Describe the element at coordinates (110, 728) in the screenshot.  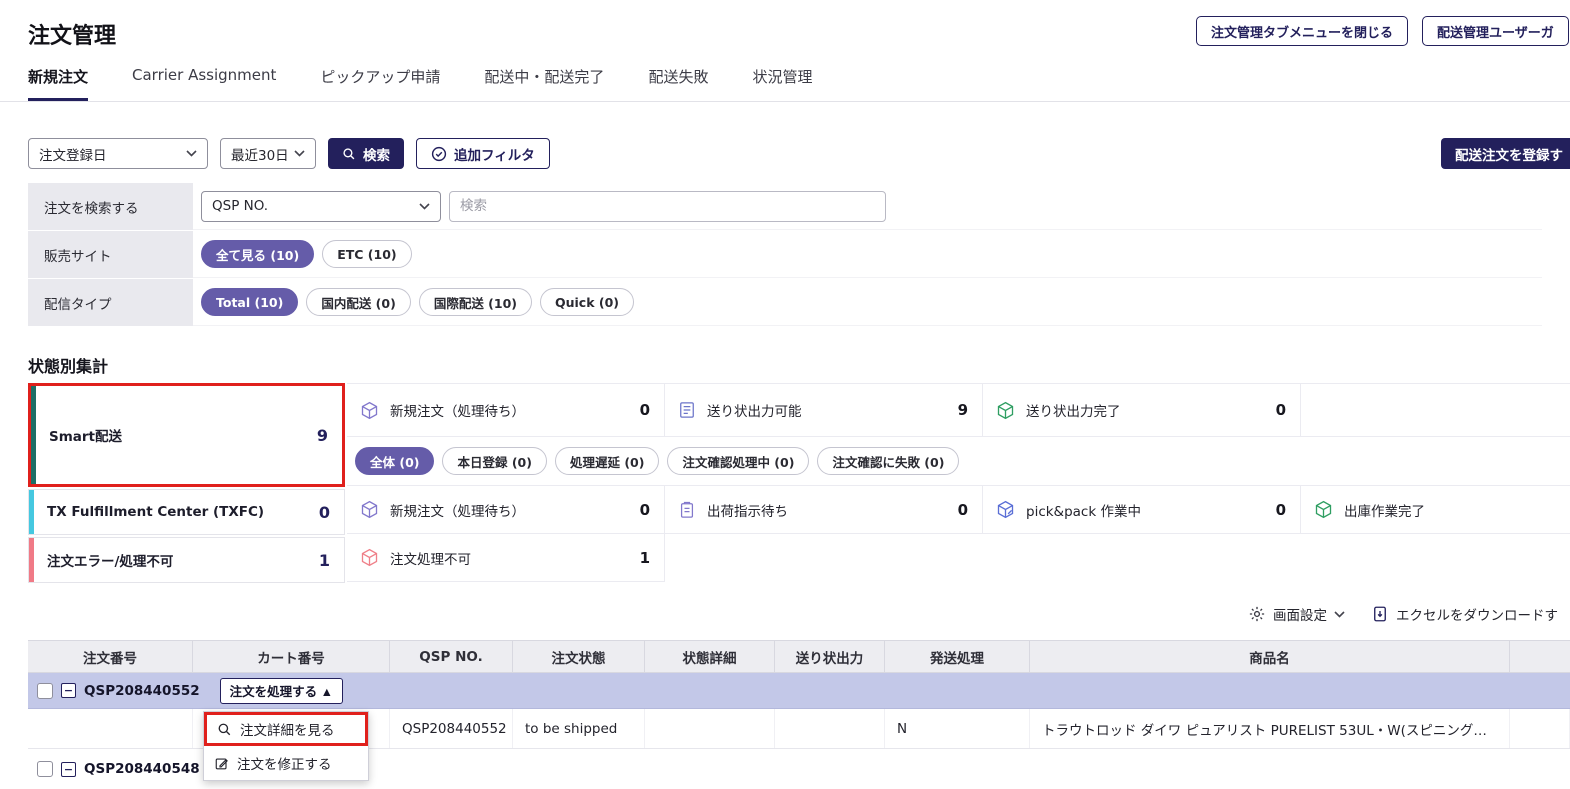
I see `cell-order-no` at that location.